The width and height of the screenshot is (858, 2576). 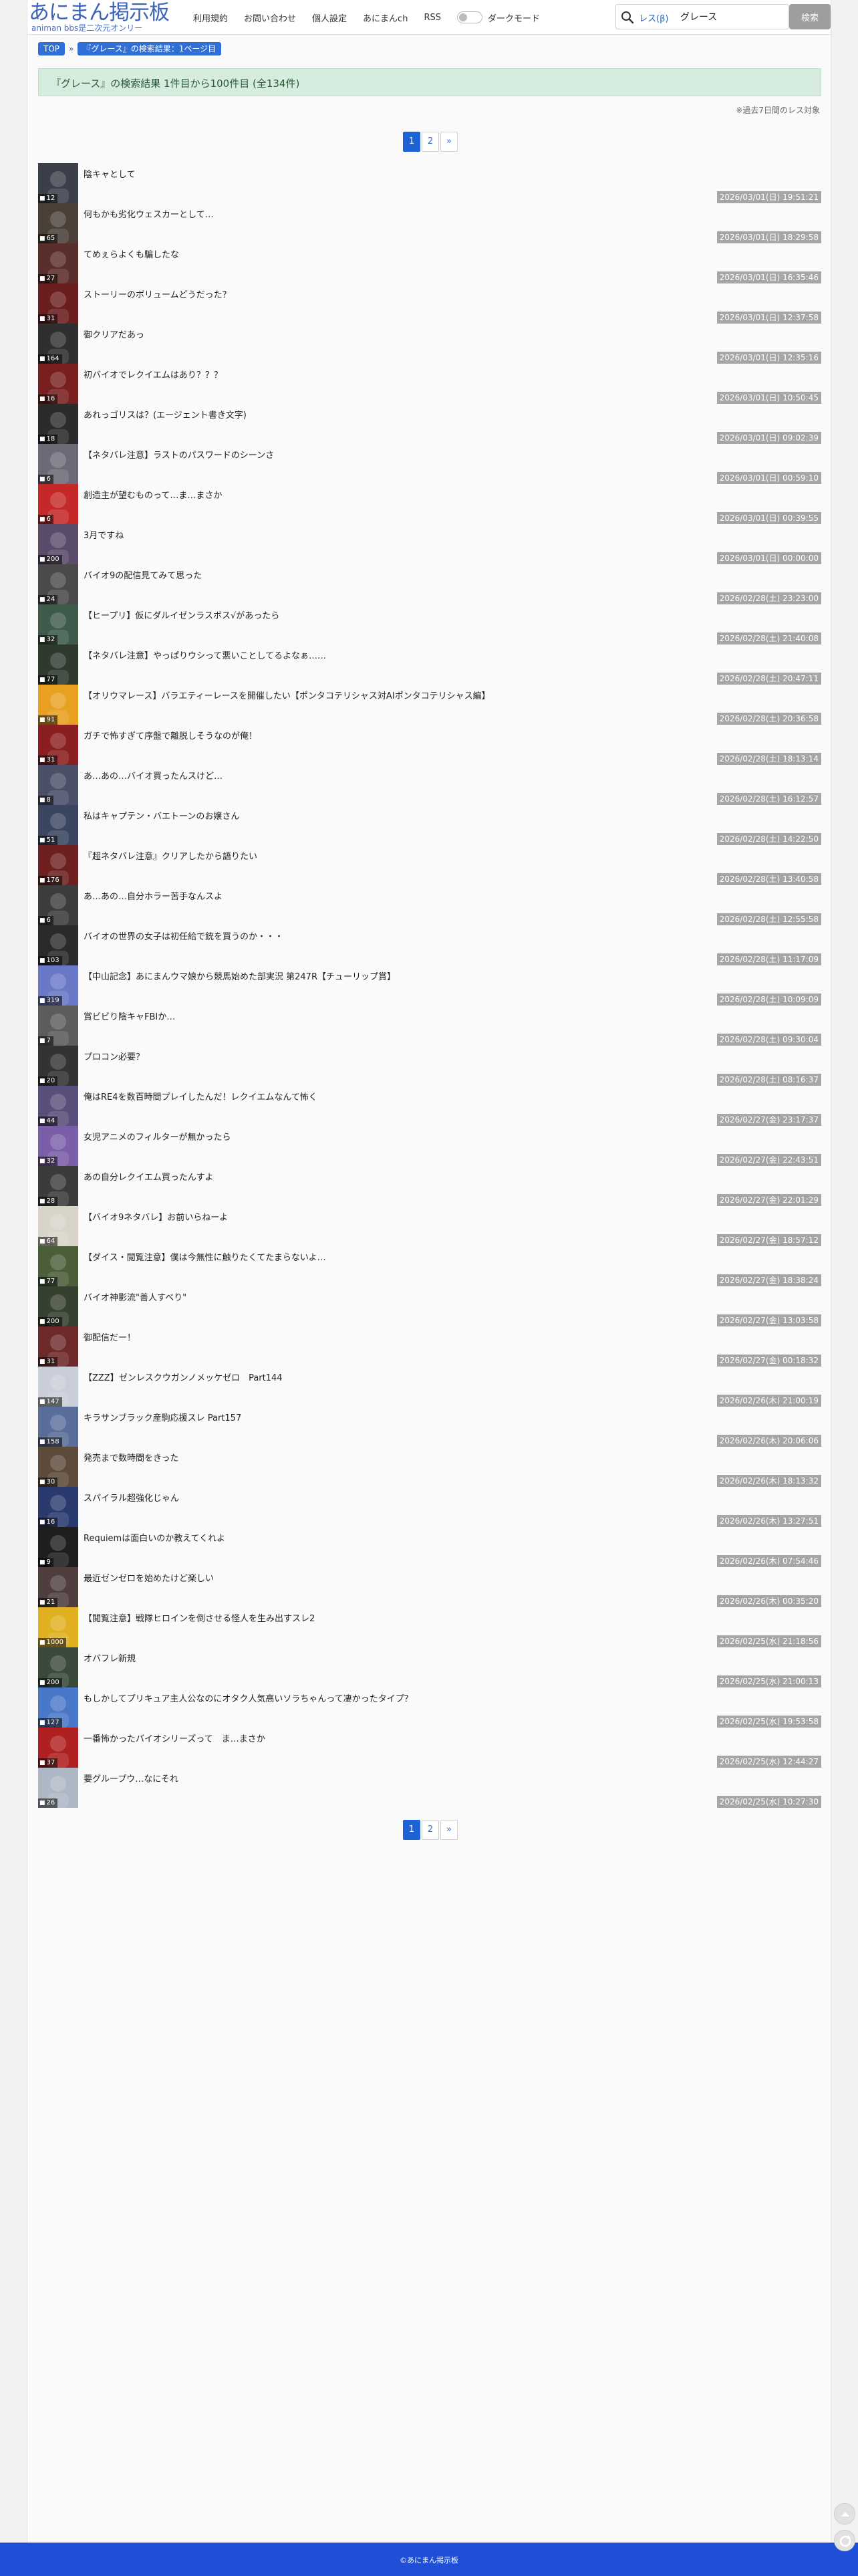 I want to click on thread-title: 一番怖かったバイオシリーズって ま…まさか, so click(x=174, y=1738).